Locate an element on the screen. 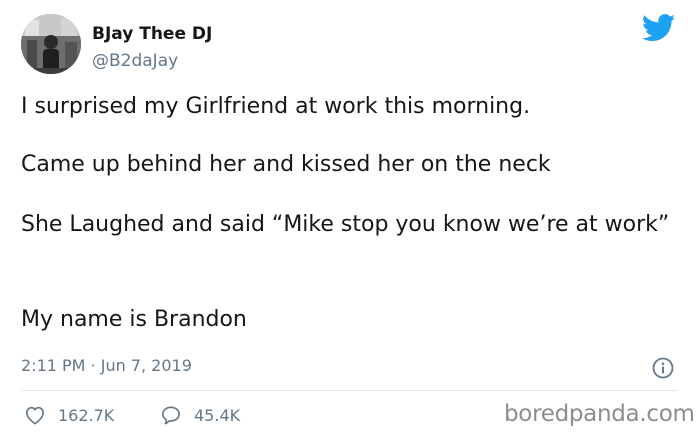  like-count: 162.7K is located at coordinates (86, 415).